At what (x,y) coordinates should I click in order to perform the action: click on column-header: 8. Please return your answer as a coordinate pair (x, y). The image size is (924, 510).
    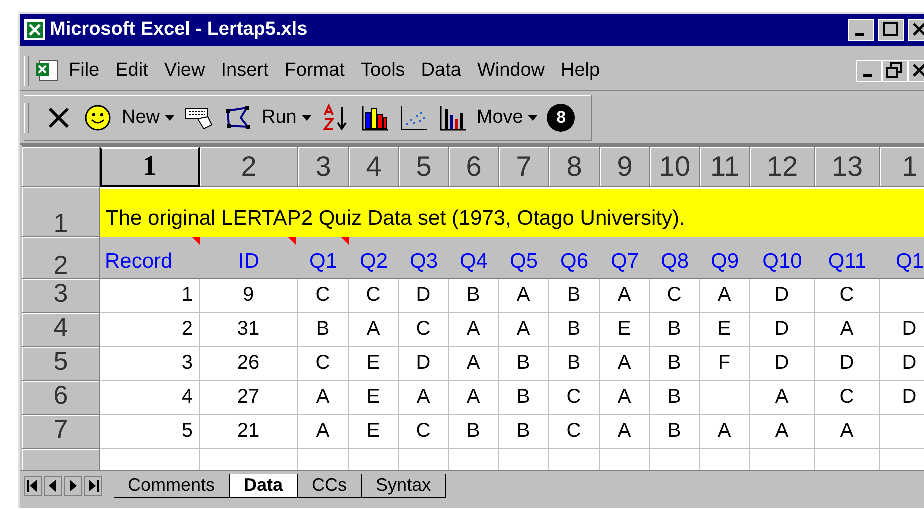
    Looking at the image, I should click on (574, 167).